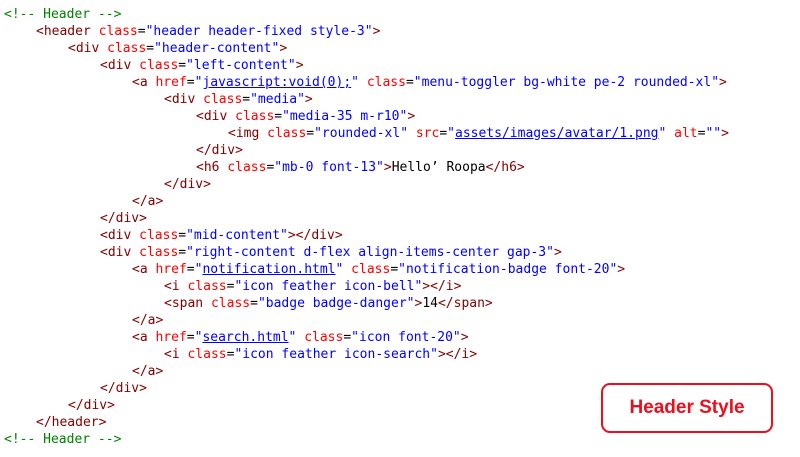  Describe the element at coordinates (237, 235) in the screenshot. I see `code-token: "mid-content"` at that location.